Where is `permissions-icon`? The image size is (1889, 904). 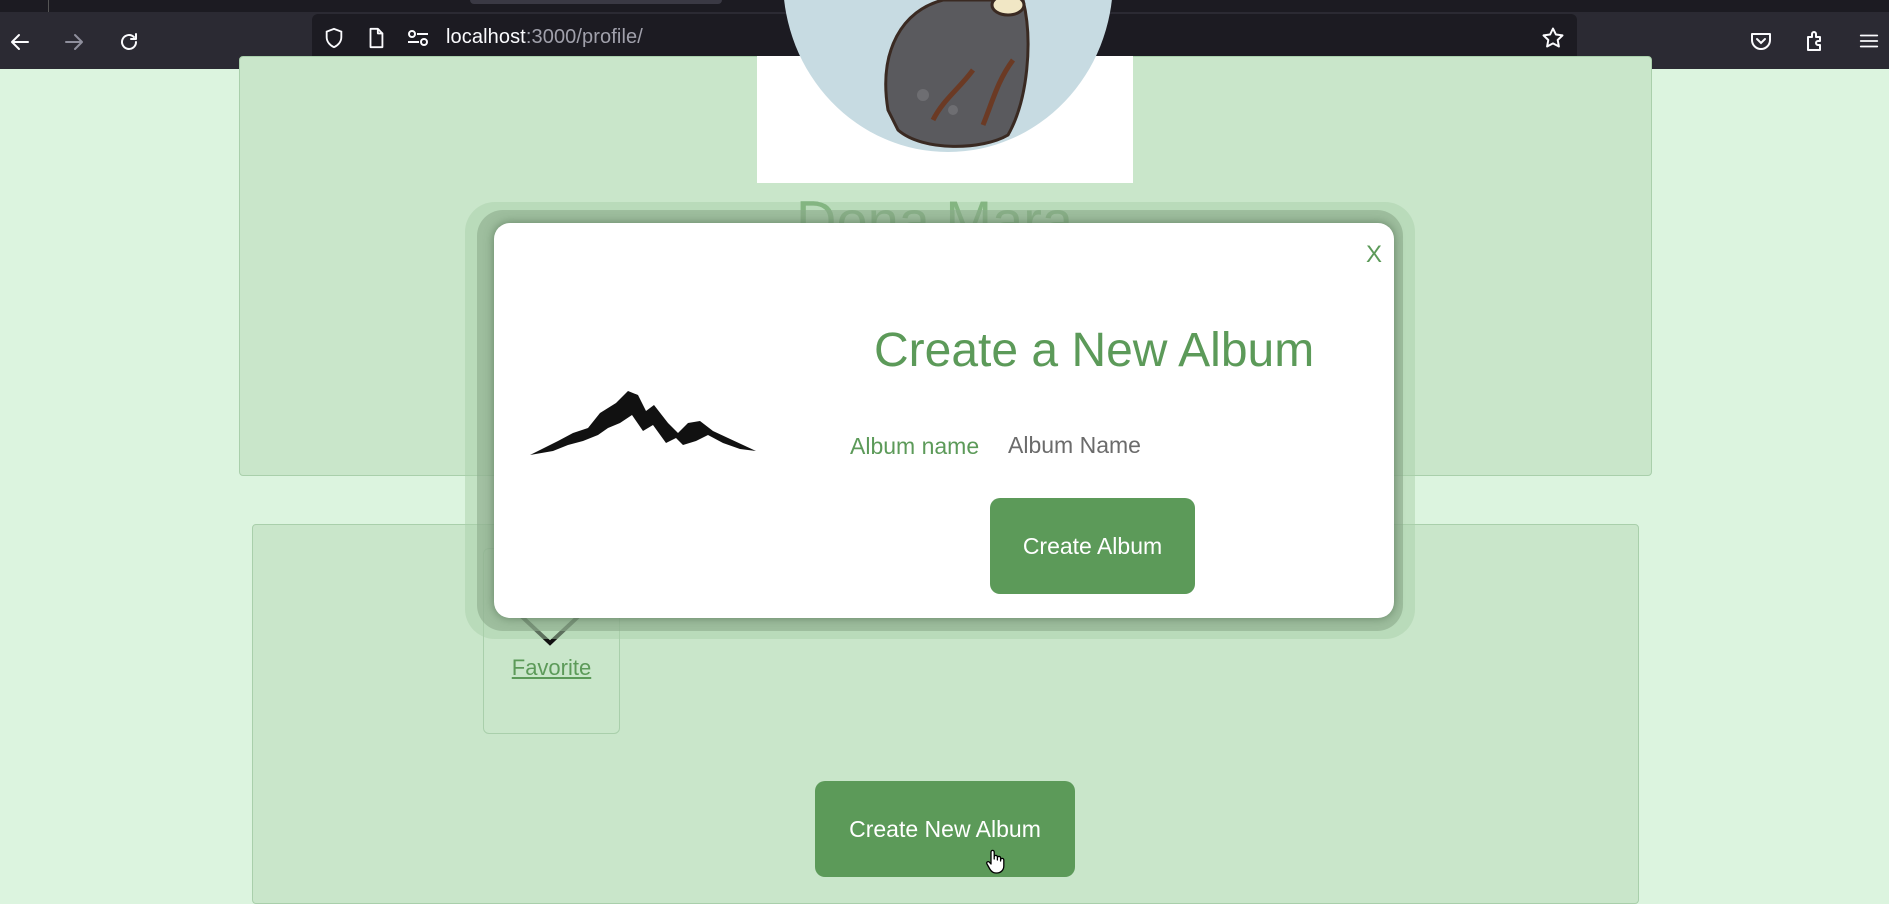 permissions-icon is located at coordinates (418, 38).